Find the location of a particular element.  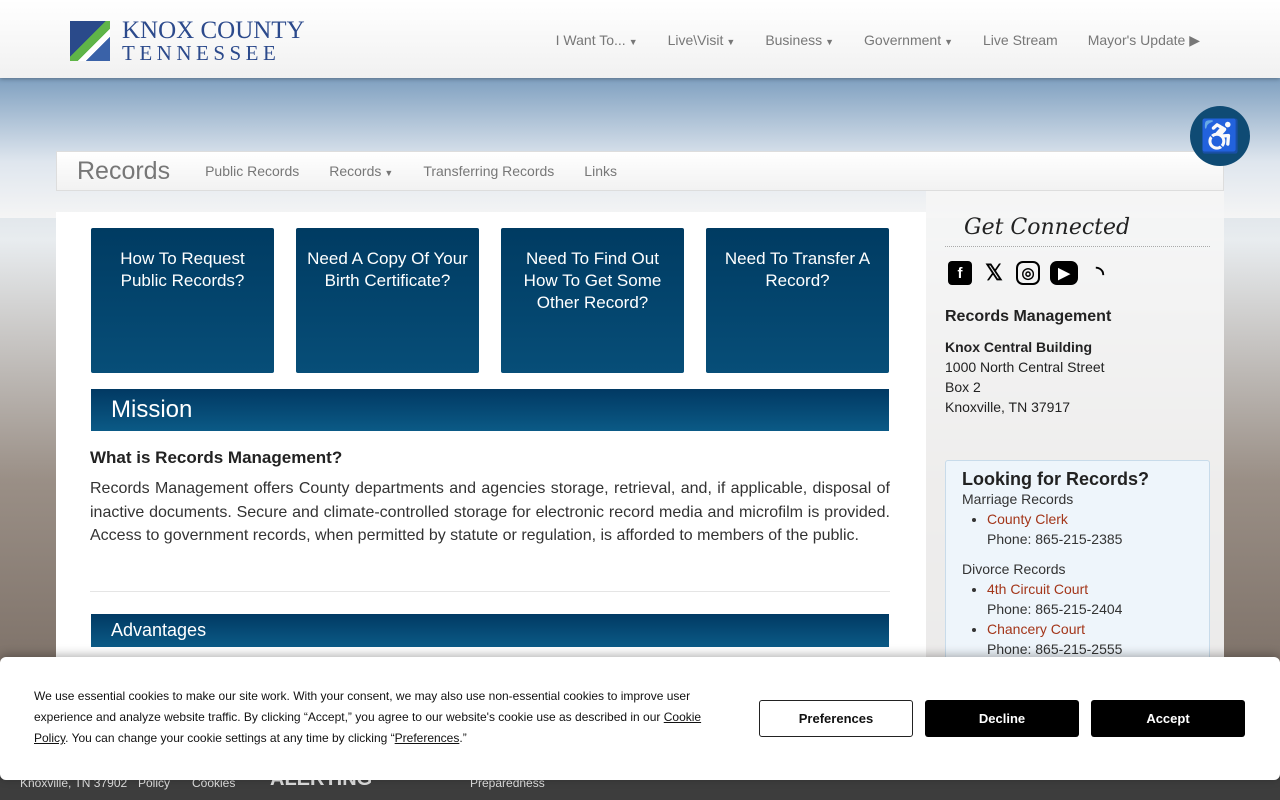

nav-i-want-to: I Want To... ▼ is located at coordinates (597, 40).